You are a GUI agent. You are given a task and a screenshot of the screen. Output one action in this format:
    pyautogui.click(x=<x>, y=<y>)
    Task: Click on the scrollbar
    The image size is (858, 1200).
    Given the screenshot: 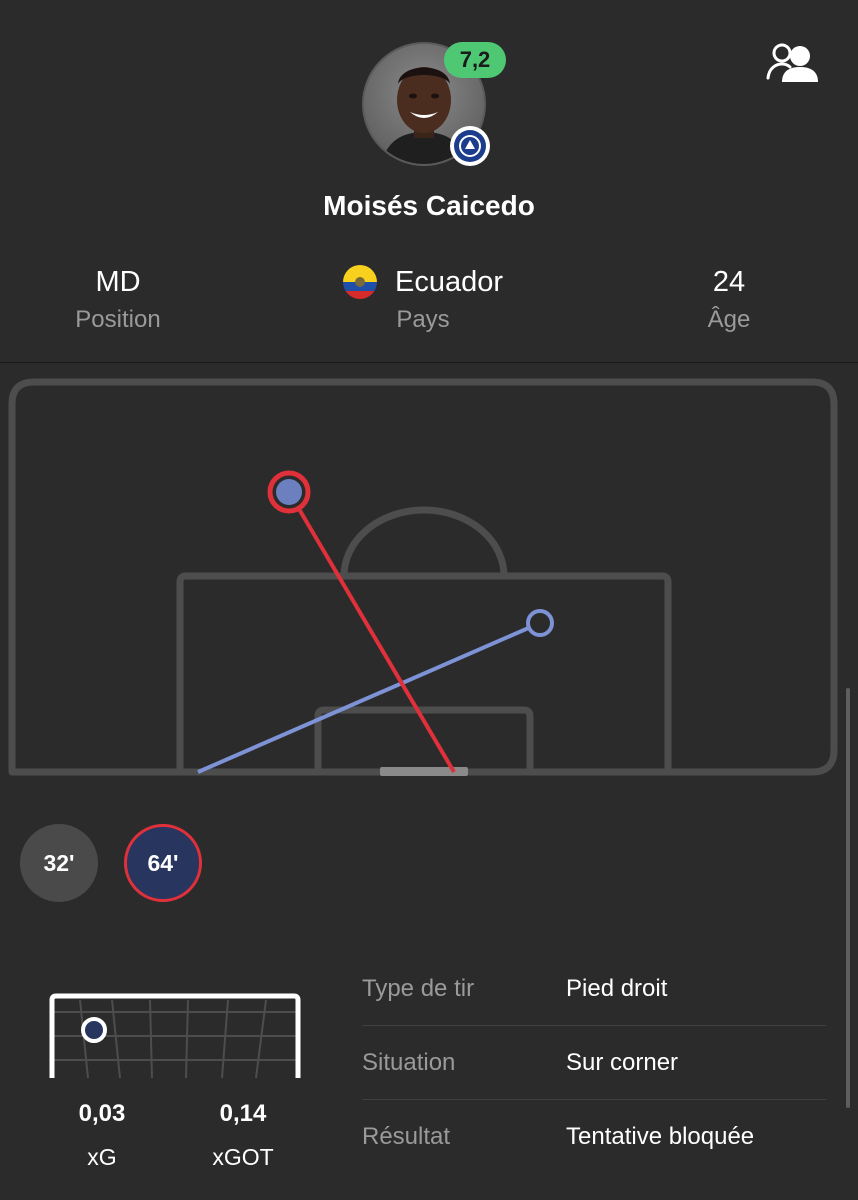 What is the action you would take?
    pyautogui.click(x=848, y=898)
    